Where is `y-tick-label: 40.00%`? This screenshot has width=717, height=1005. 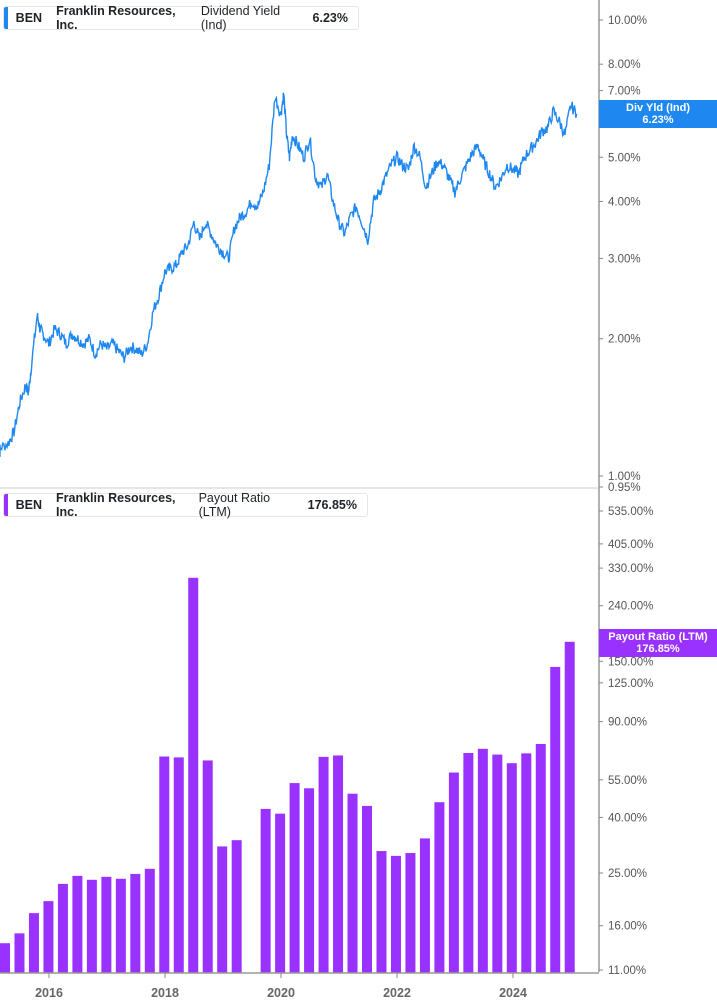 y-tick-label: 40.00% is located at coordinates (627, 818).